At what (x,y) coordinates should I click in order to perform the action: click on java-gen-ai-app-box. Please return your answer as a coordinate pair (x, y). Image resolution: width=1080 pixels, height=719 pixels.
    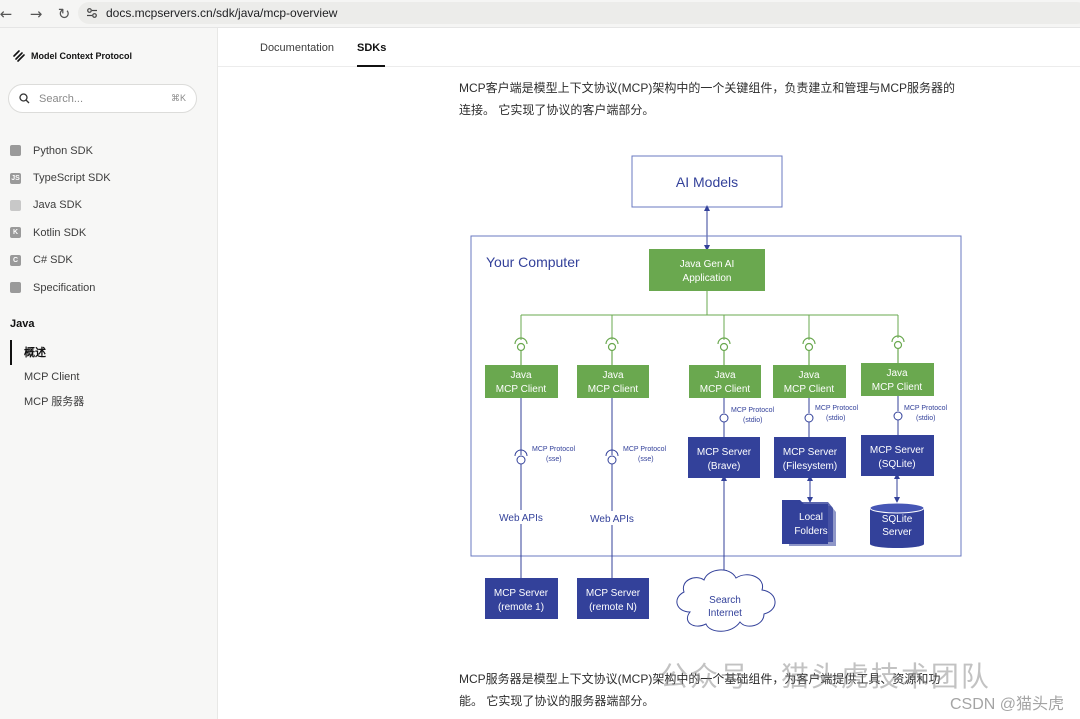
    Looking at the image, I should click on (707, 270).